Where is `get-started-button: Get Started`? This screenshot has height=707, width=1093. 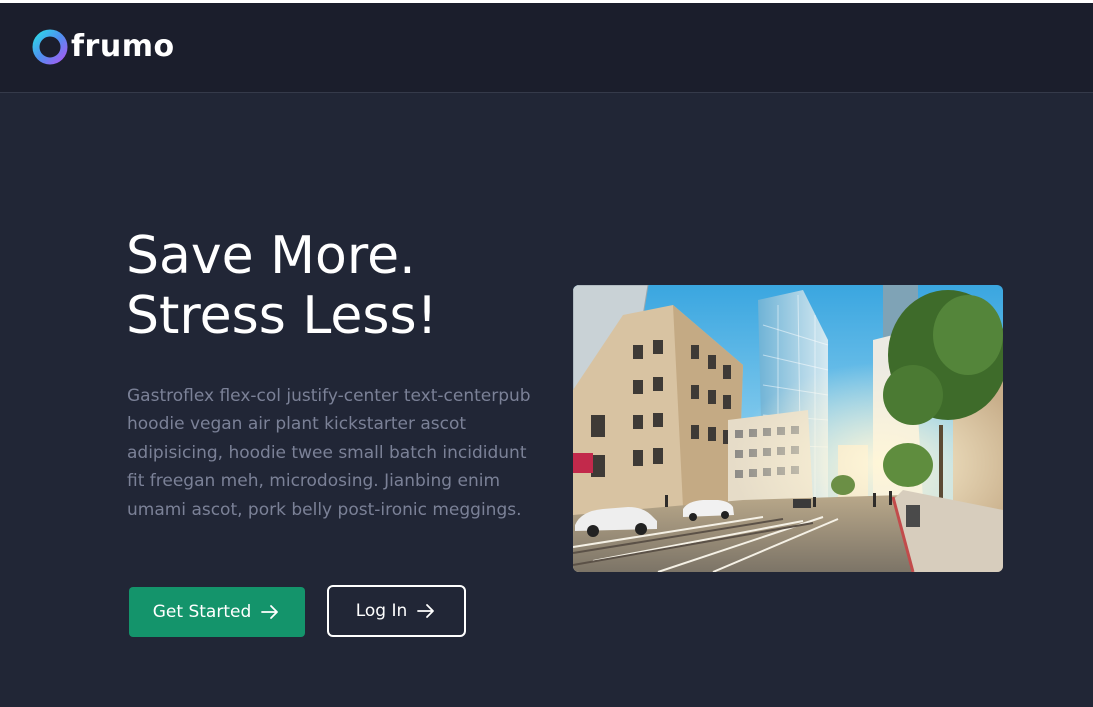
get-started-button: Get Started is located at coordinates (217, 612).